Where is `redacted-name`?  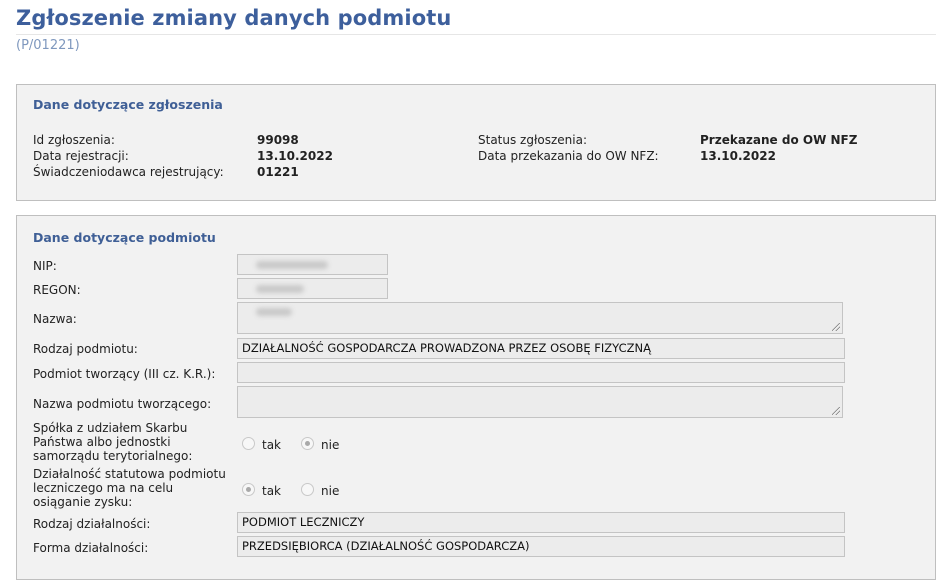 redacted-name is located at coordinates (274, 312).